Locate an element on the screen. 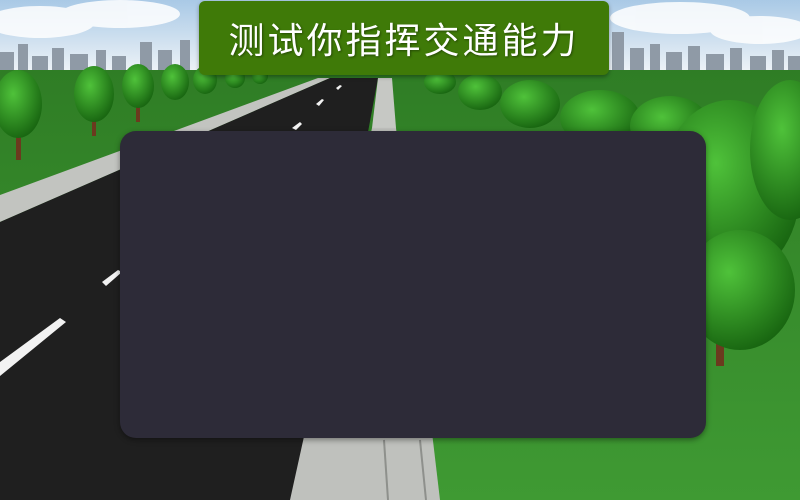 This screenshot has width=800, height=500. page-title: 测试你指挥交通能力 is located at coordinates (404, 41).